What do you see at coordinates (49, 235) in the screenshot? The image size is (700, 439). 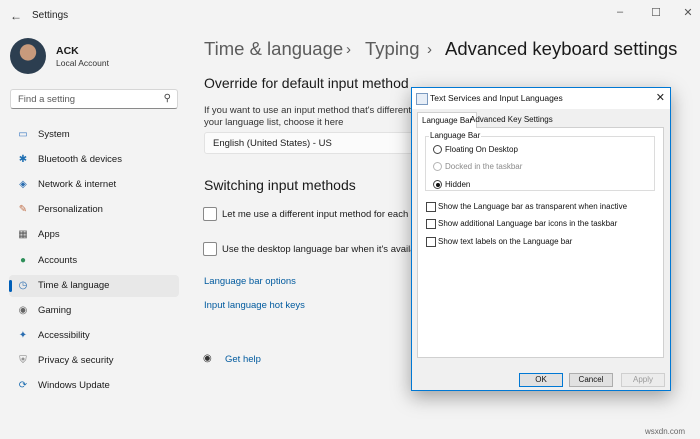 I see `sidebar-item-label: Apps` at bounding box center [49, 235].